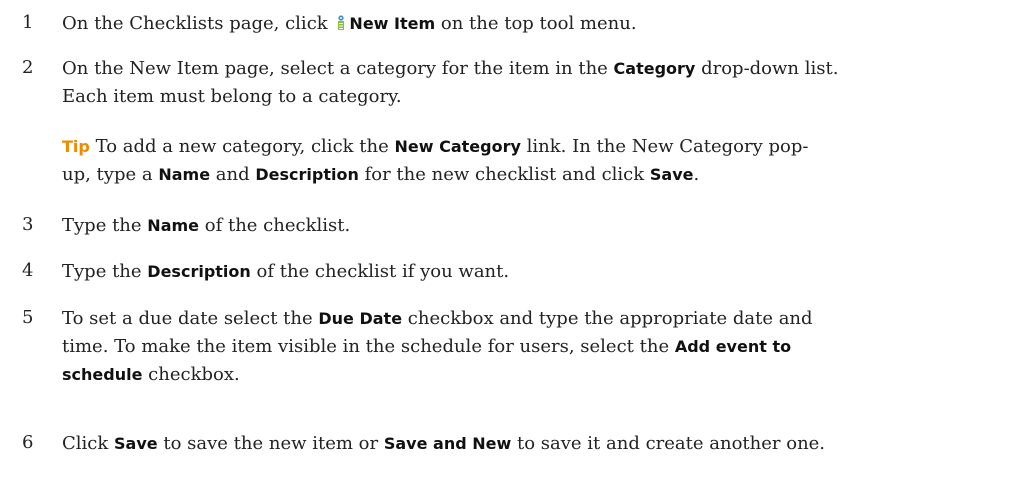 This screenshot has height=504, width=1021. Describe the element at coordinates (770, 68) in the screenshot. I see `step-text-part: drop-down list.` at that location.